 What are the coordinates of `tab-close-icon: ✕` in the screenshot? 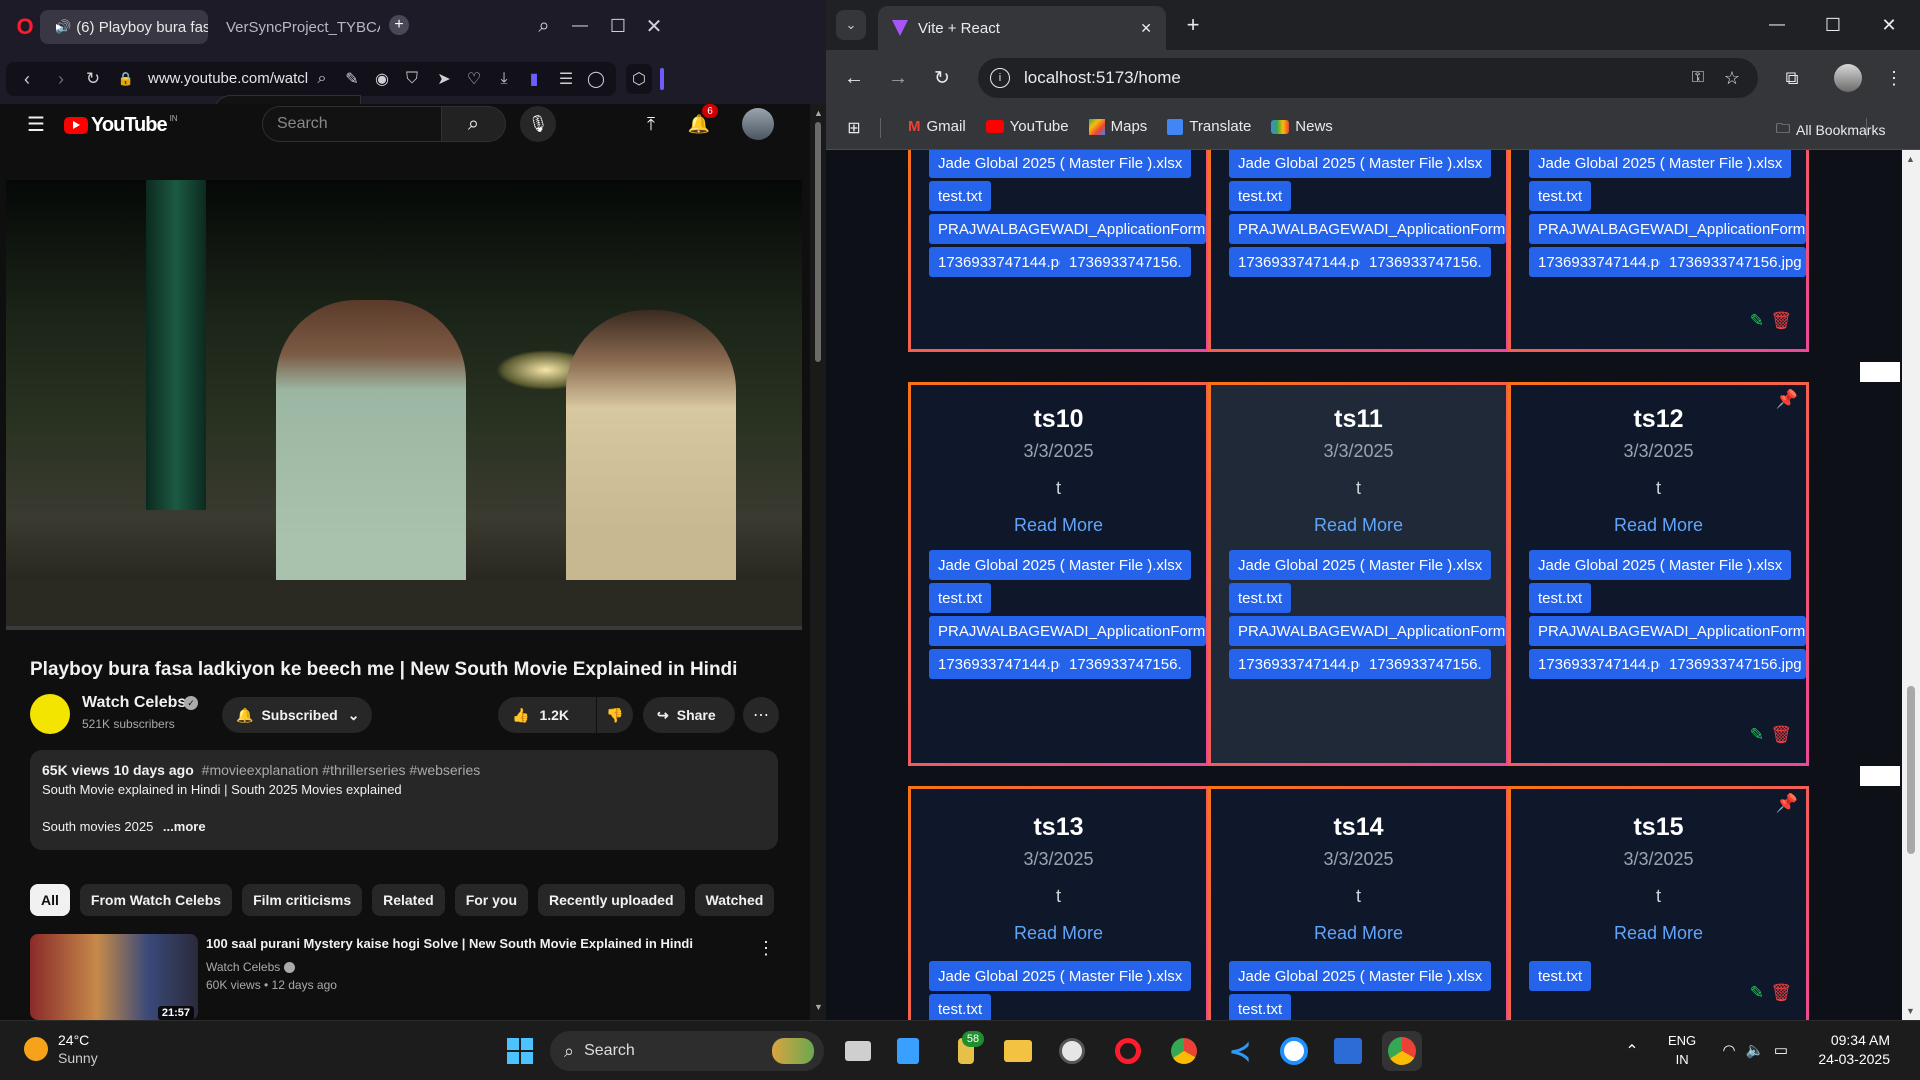 It's located at (1146, 28).